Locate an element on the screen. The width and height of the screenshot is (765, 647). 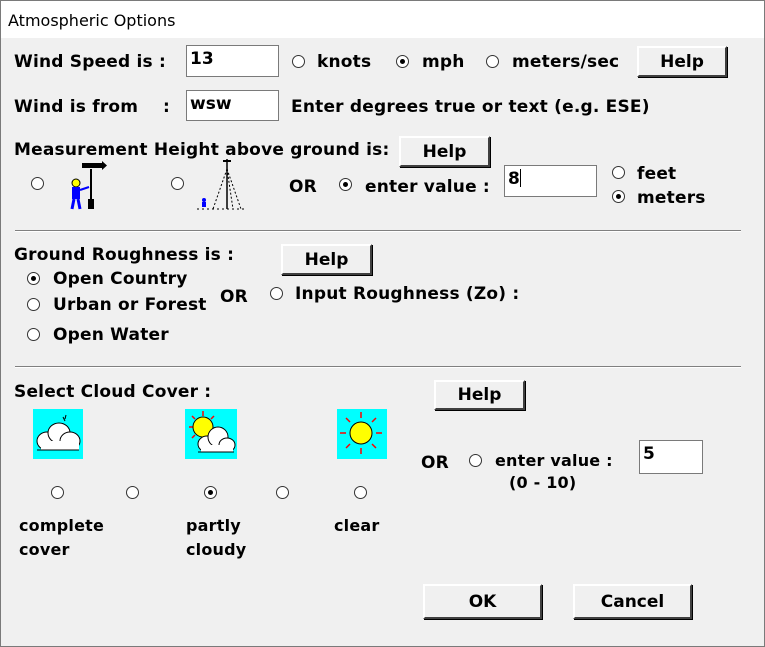
ground-roughness-label: Ground Roughness is : is located at coordinates (124, 255).